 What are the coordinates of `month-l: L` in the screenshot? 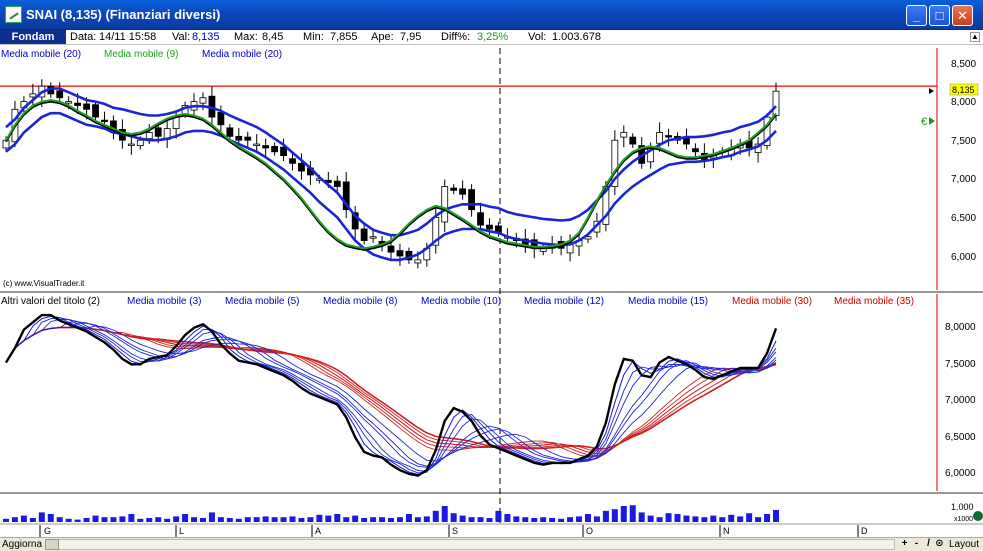 It's located at (181, 531).